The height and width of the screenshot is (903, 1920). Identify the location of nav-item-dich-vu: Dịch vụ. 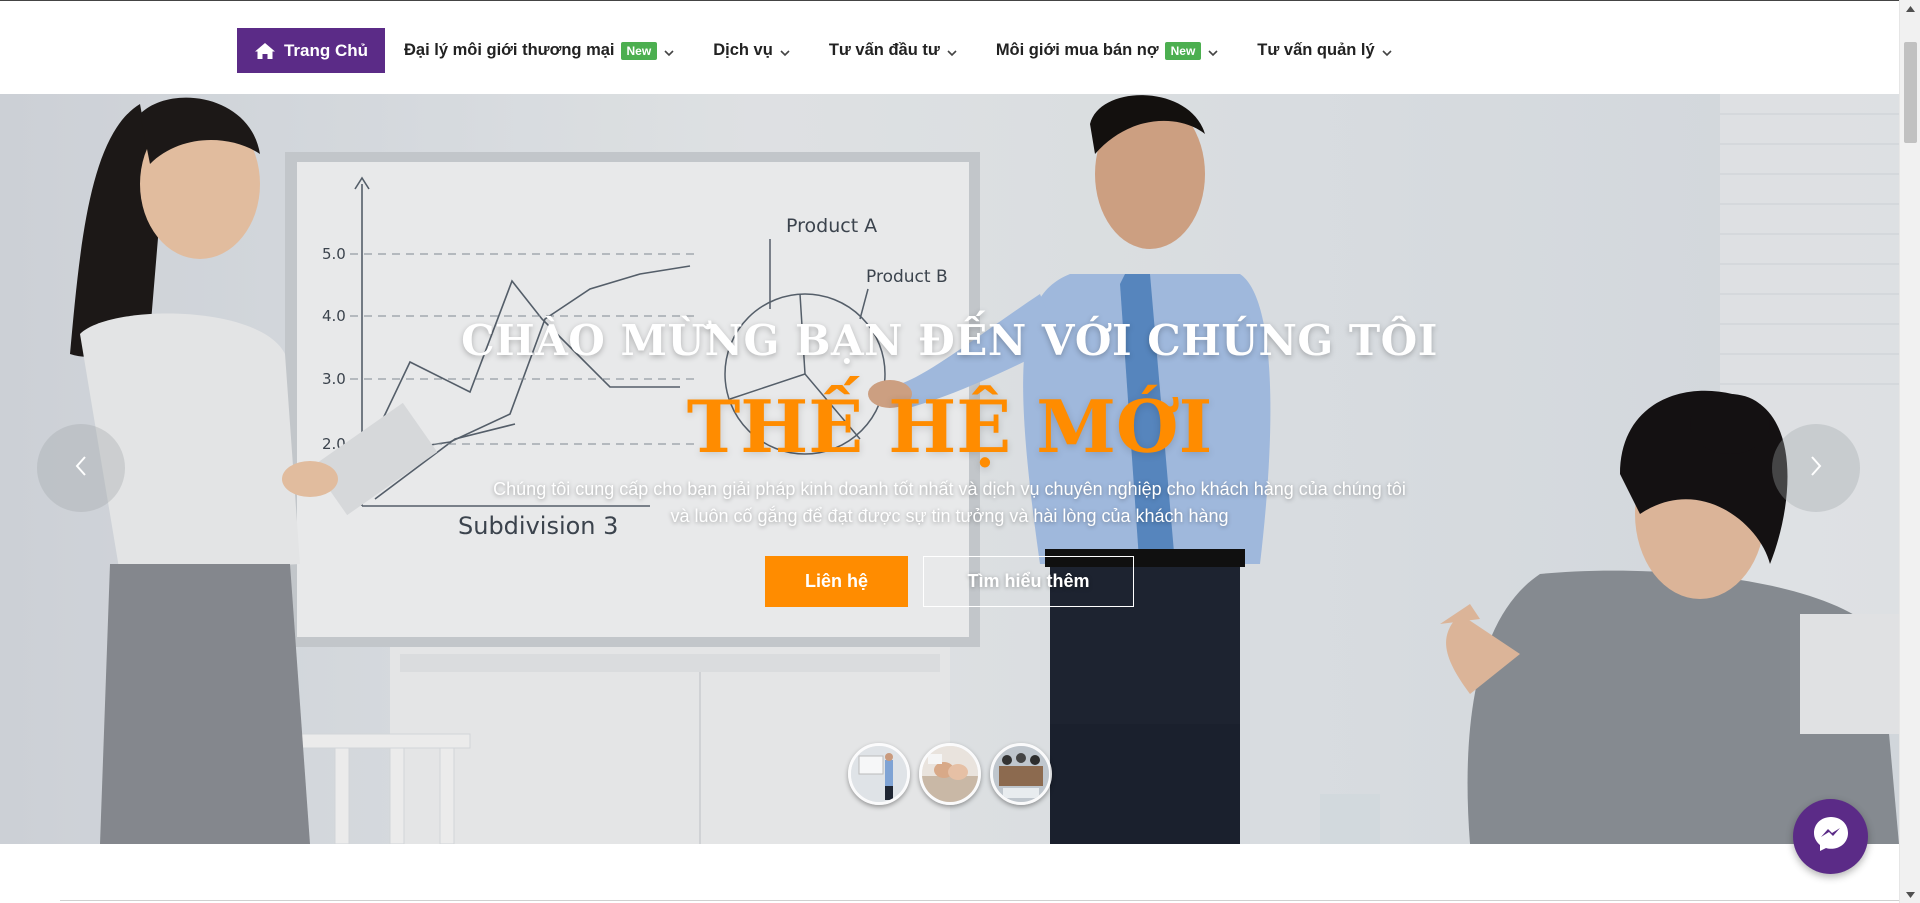
(752, 50).